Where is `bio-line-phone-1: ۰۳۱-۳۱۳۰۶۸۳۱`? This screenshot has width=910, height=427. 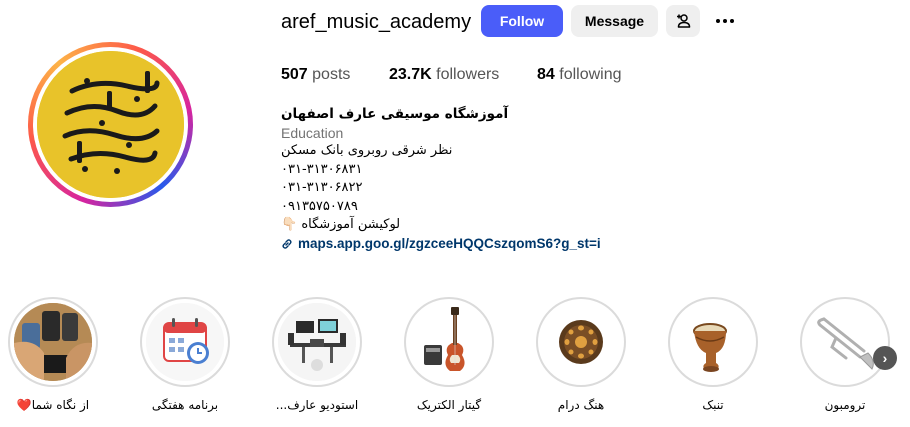
bio-line-phone-1: ۰۳۱-۳۱۳۰۶۸۳۱ is located at coordinates (322, 169).